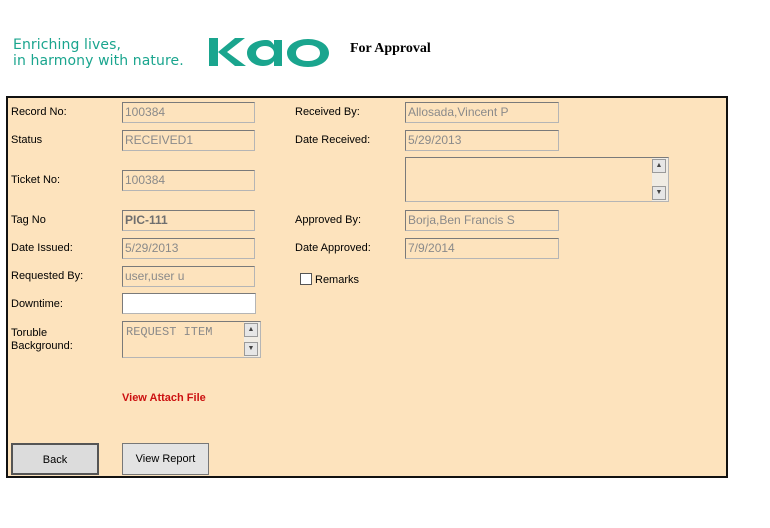 The image size is (770, 528). I want to click on downtime-label: Downtime:, so click(37, 304).